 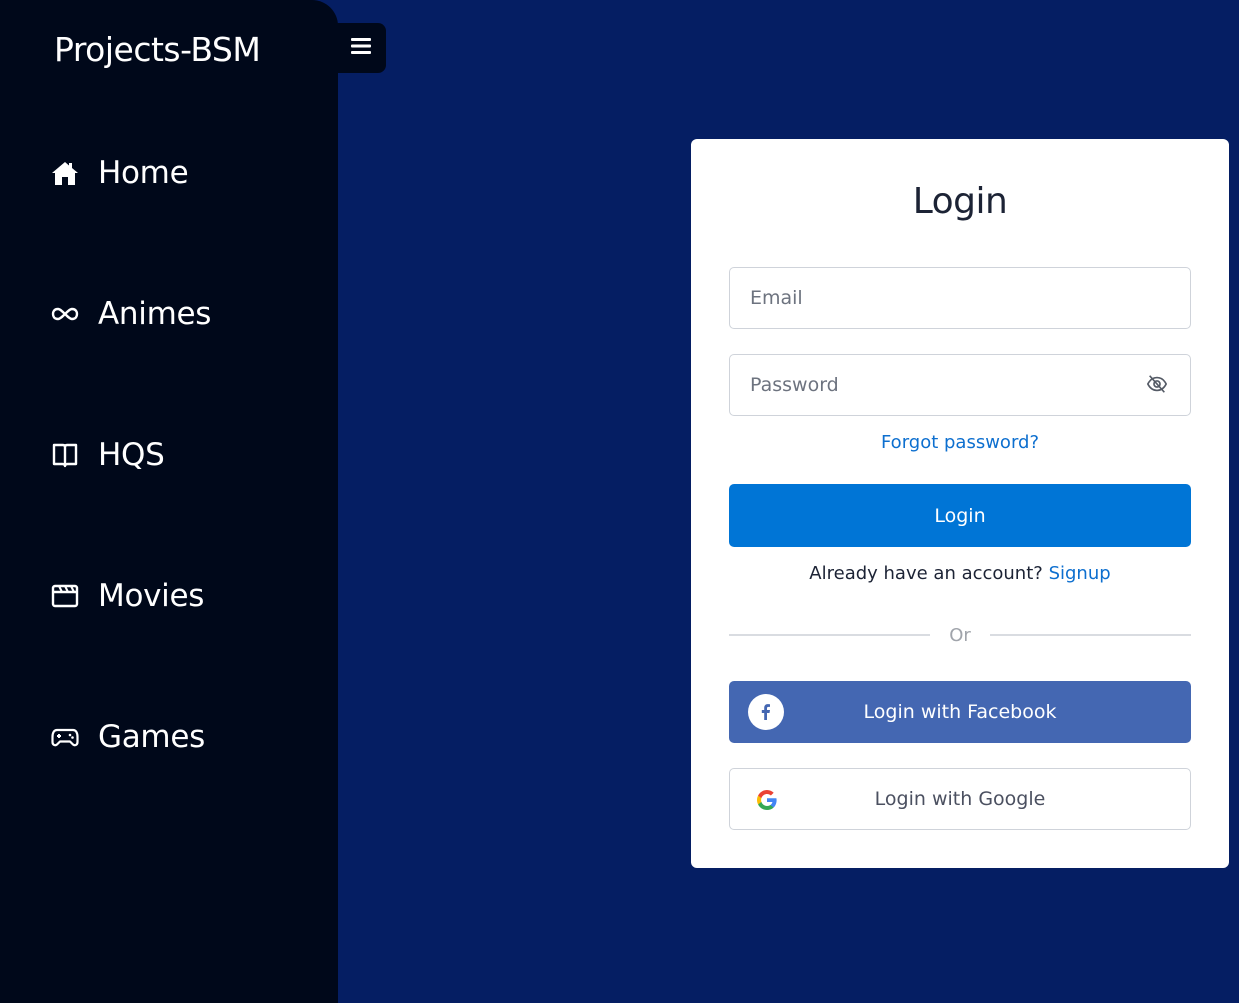 What do you see at coordinates (960, 201) in the screenshot?
I see `login-title: Login` at bounding box center [960, 201].